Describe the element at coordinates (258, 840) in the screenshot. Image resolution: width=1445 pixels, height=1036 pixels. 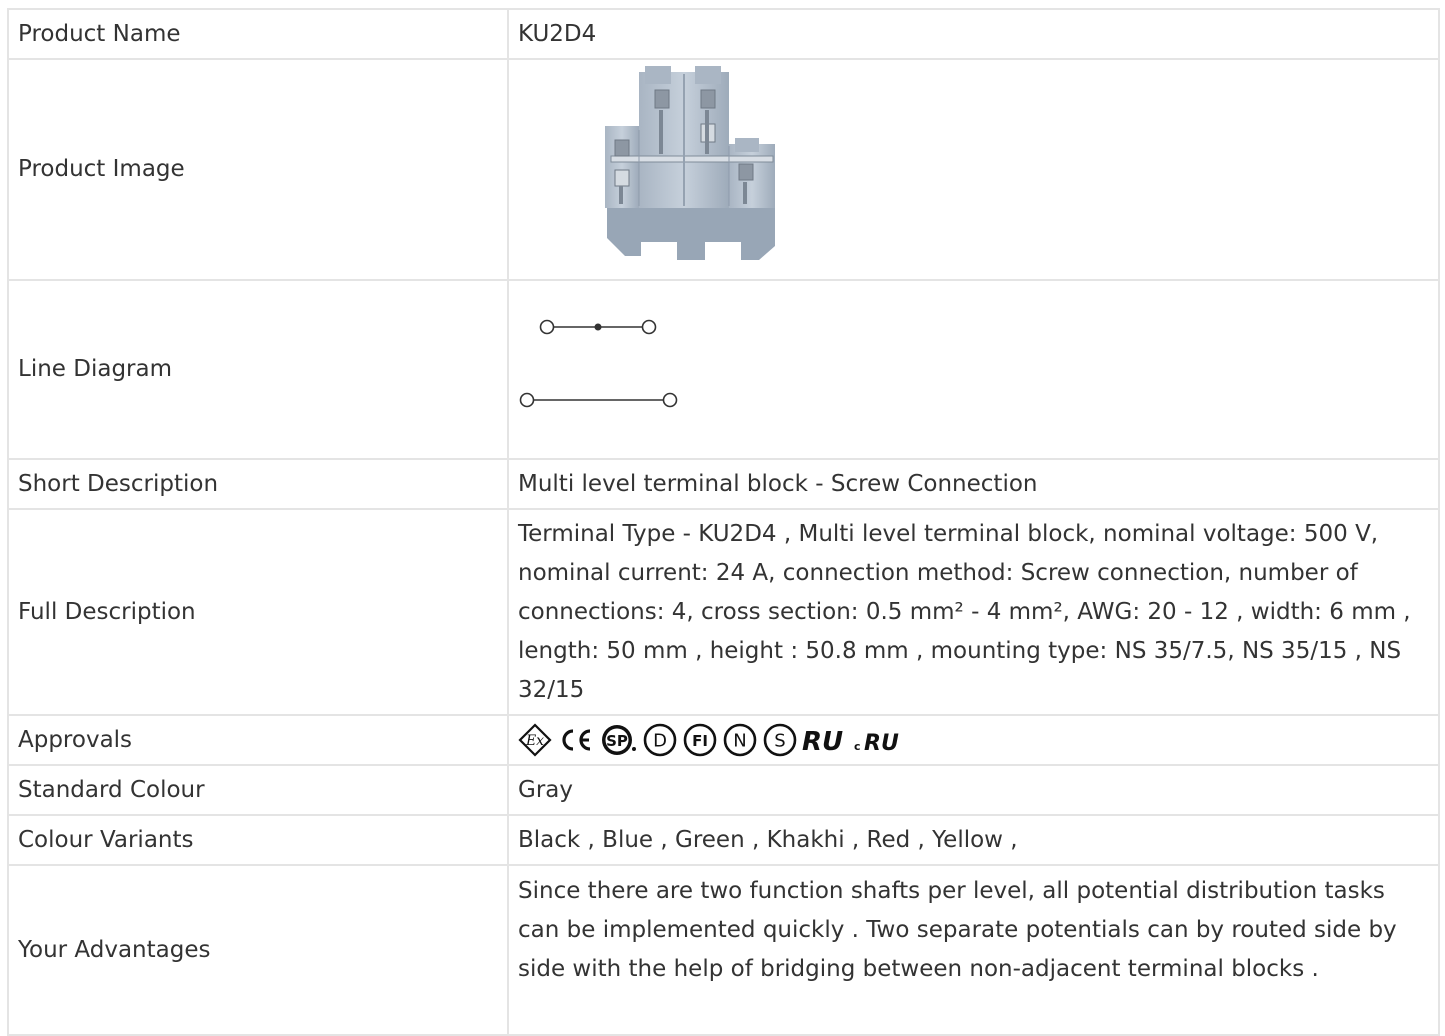
I see `colour-variants-label: Colour Variants` at that location.